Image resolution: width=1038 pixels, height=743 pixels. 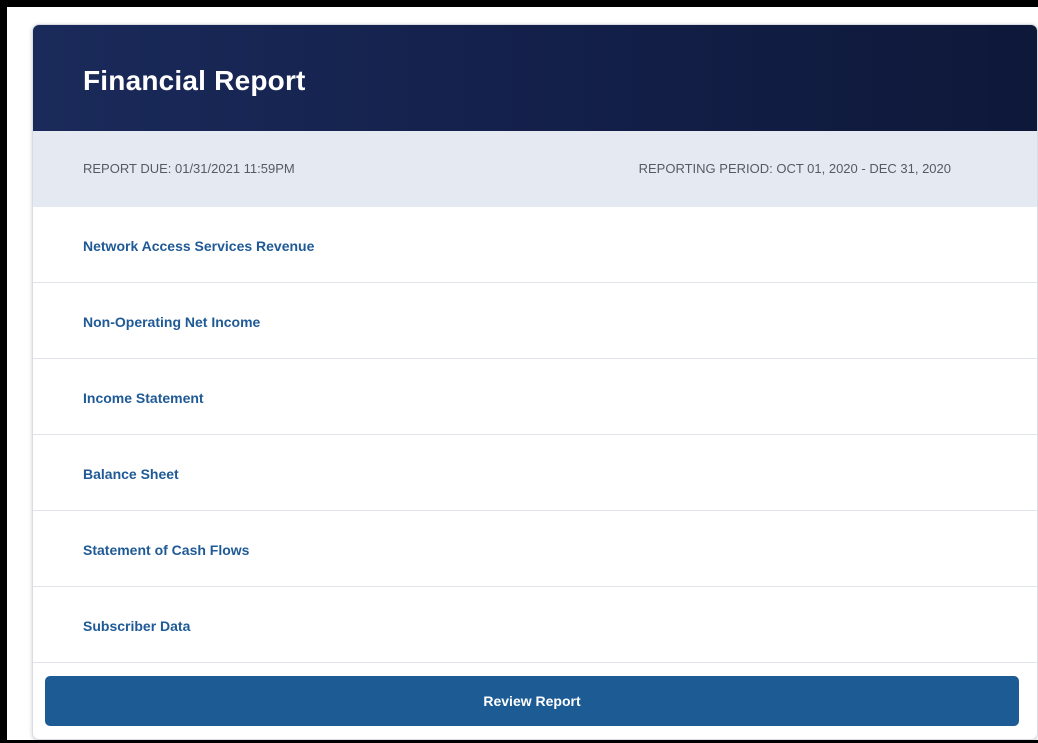 I want to click on review-report-button: Review Report, so click(x=532, y=701).